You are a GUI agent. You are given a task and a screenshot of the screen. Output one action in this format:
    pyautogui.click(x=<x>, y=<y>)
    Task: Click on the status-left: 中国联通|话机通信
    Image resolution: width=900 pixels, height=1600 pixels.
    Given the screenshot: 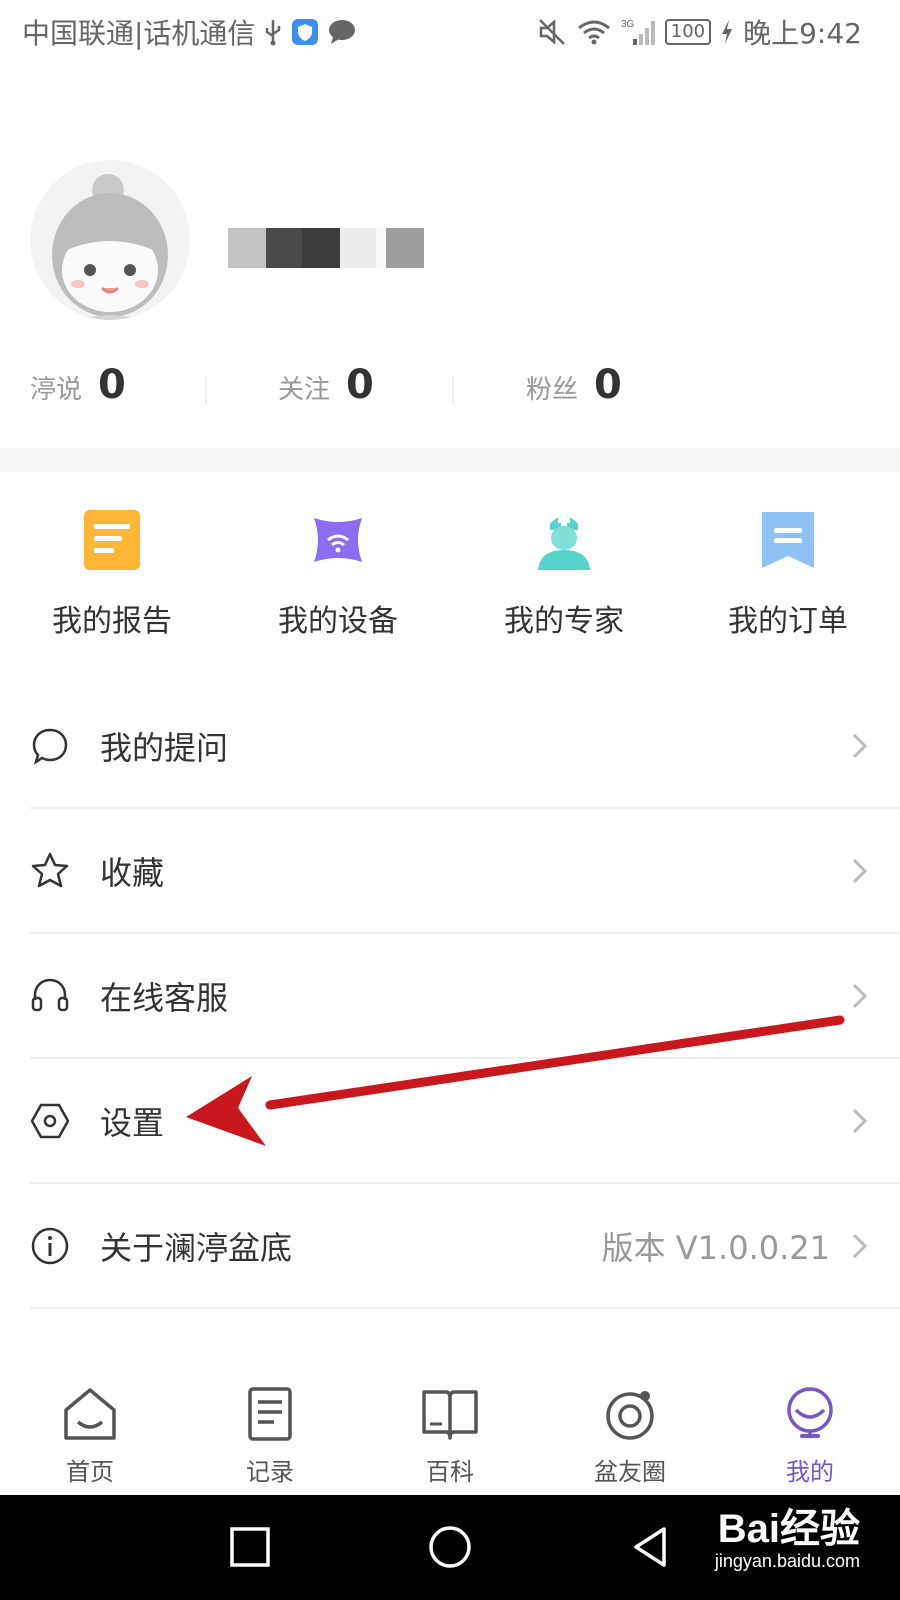 What is the action you would take?
    pyautogui.click(x=189, y=32)
    